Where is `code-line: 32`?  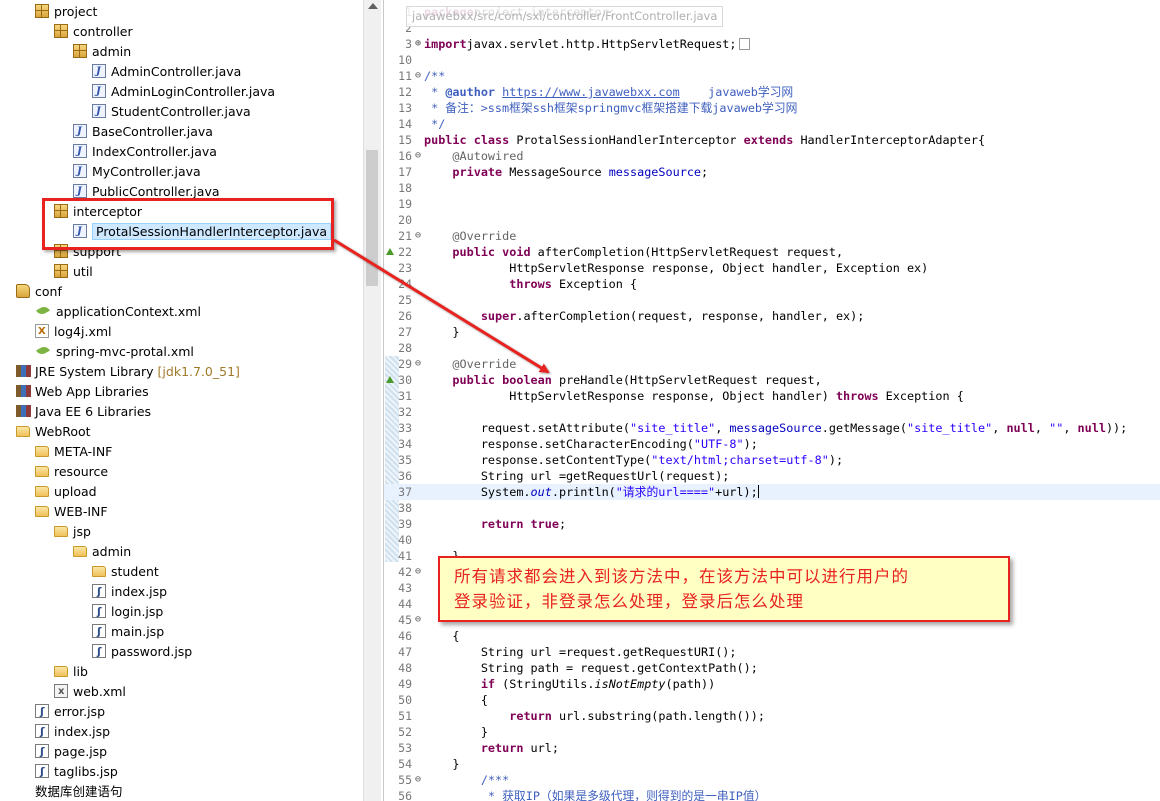 code-line: 32 is located at coordinates (772, 412).